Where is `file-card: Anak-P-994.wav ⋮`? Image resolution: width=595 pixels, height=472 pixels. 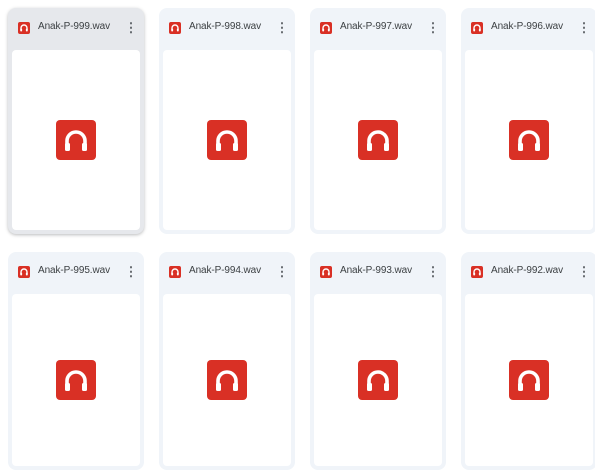
file-card: Anak-P-994.wav ⋮ is located at coordinates (227, 361).